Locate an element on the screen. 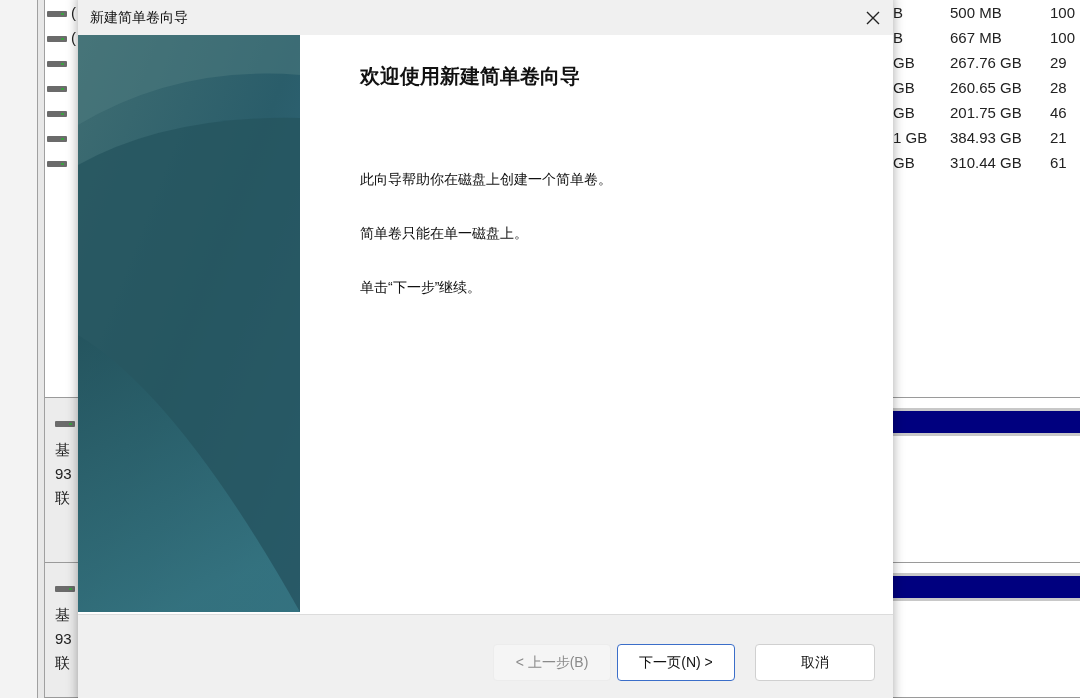  wizard-button: 取消 is located at coordinates (815, 662).